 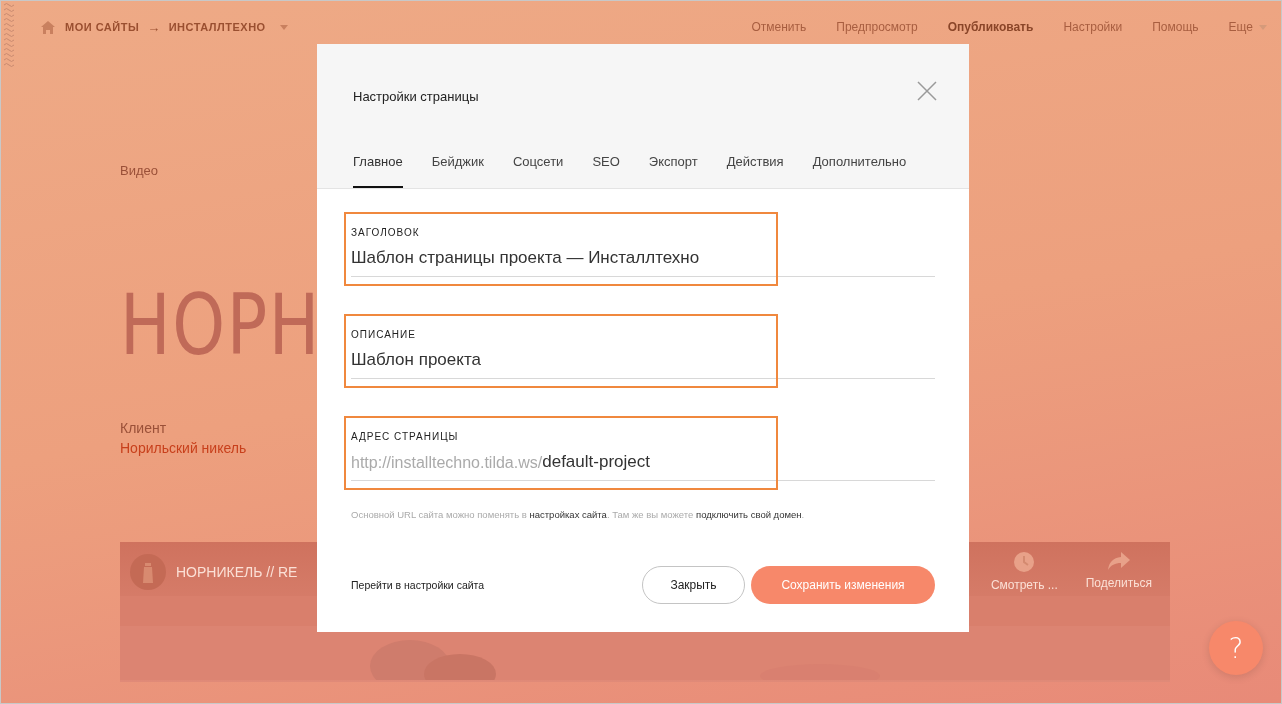 I want to click on field-label: ЗАГОЛОВОК, so click(x=386, y=232).